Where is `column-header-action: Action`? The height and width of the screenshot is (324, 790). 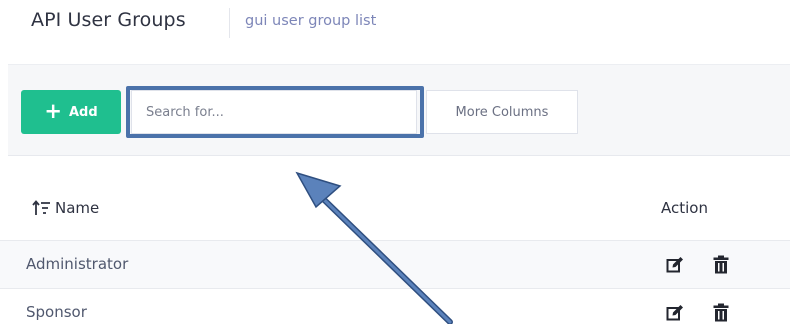 column-header-action: Action is located at coordinates (684, 208).